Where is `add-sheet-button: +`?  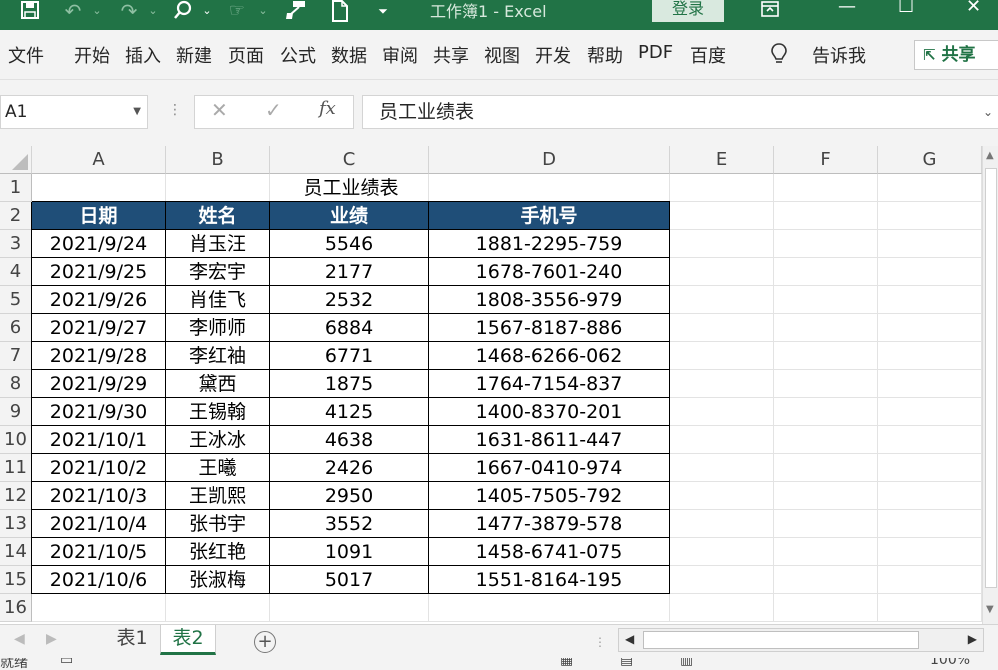
add-sheet-button: + is located at coordinates (265, 642).